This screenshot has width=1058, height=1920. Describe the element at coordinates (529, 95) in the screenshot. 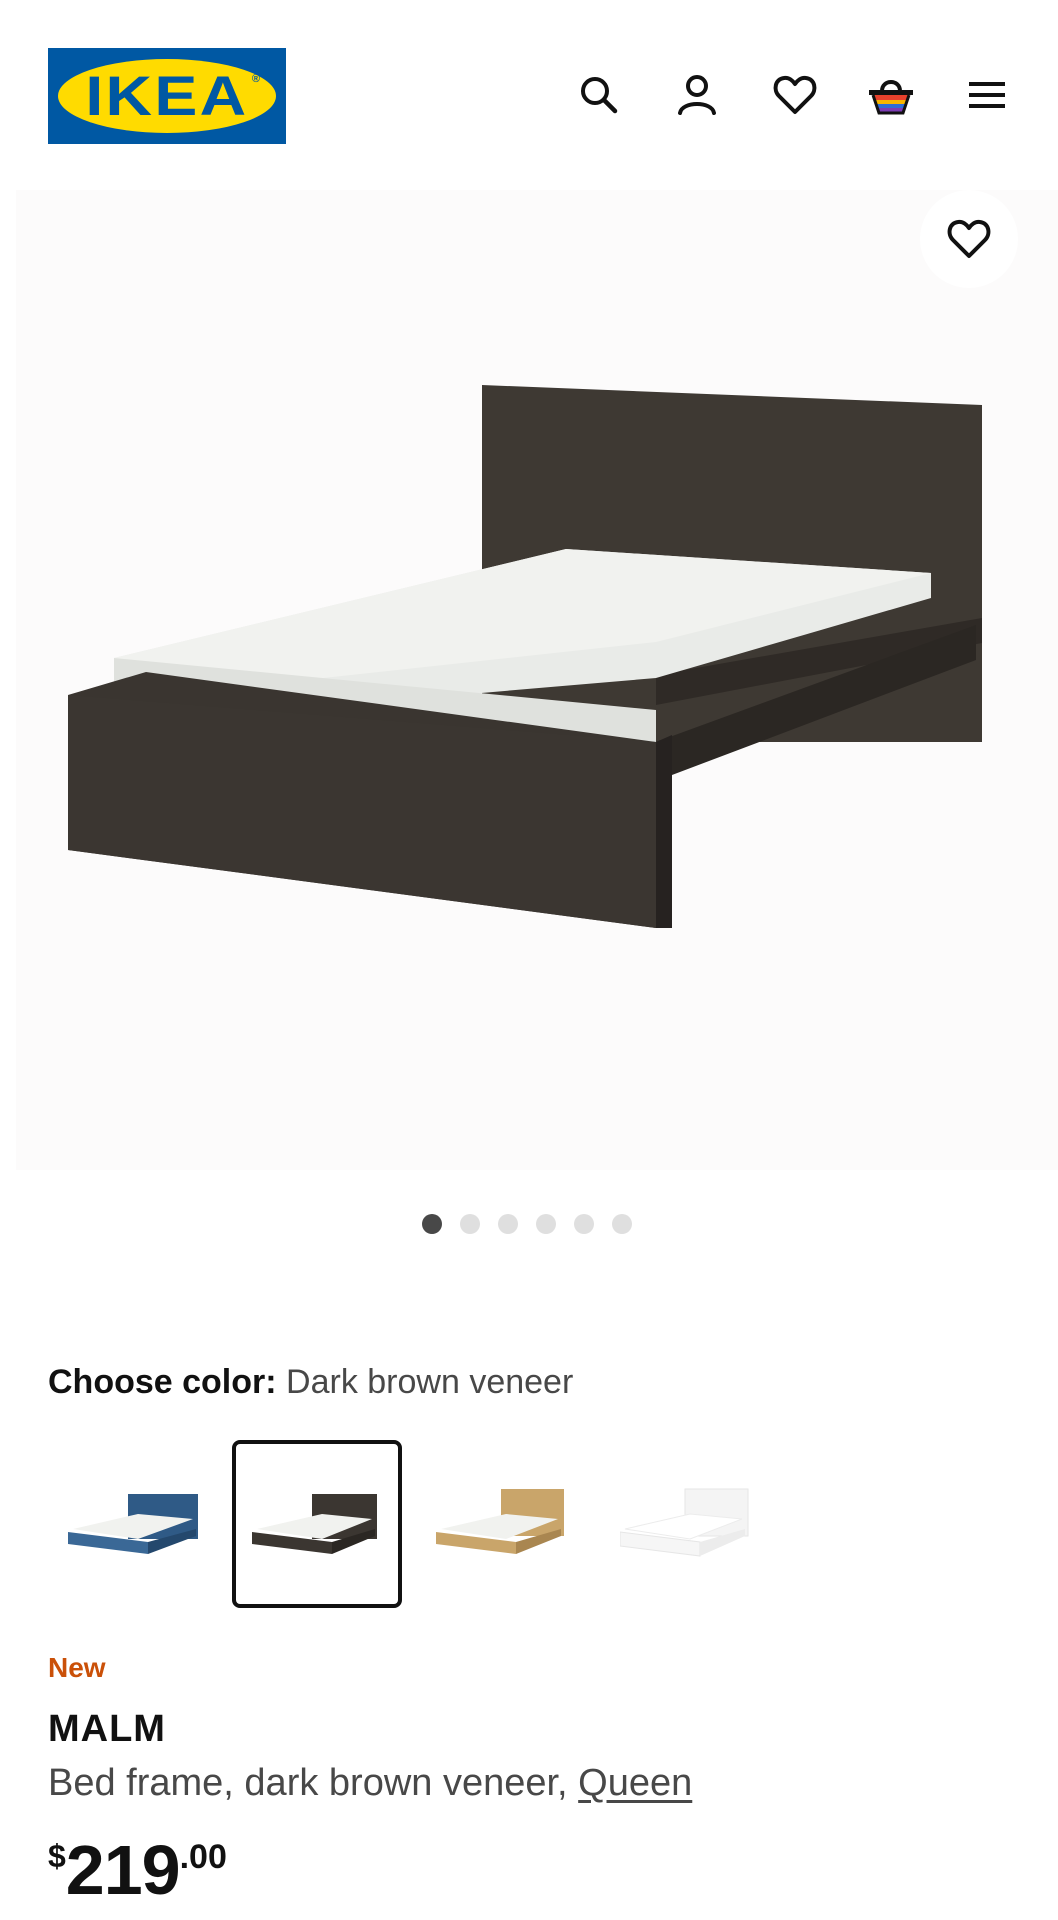

I see `header: IKEA ®` at that location.